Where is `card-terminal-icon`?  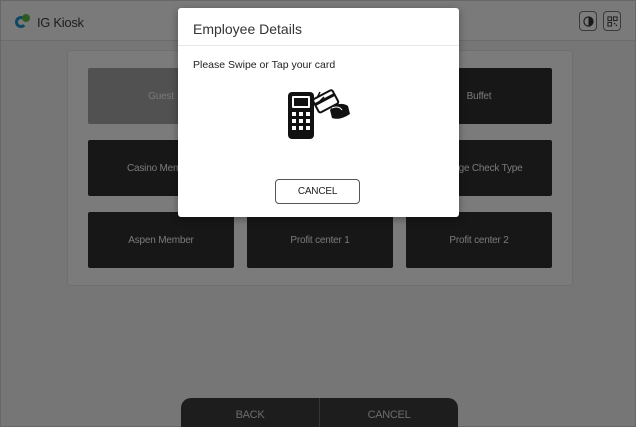
card-terminal-icon is located at coordinates (319, 114).